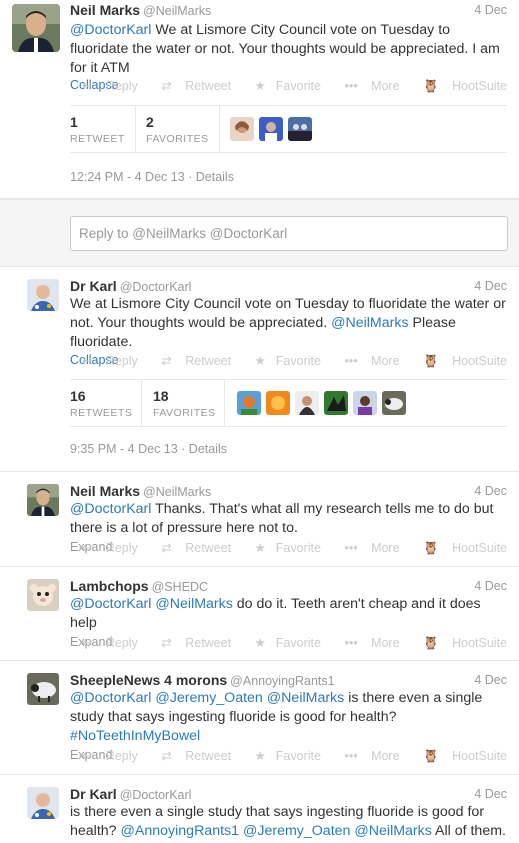 This screenshot has height=843, width=519. What do you see at coordinates (177, 129) in the screenshot?
I see `favorites-count: 2 FAVORITES` at bounding box center [177, 129].